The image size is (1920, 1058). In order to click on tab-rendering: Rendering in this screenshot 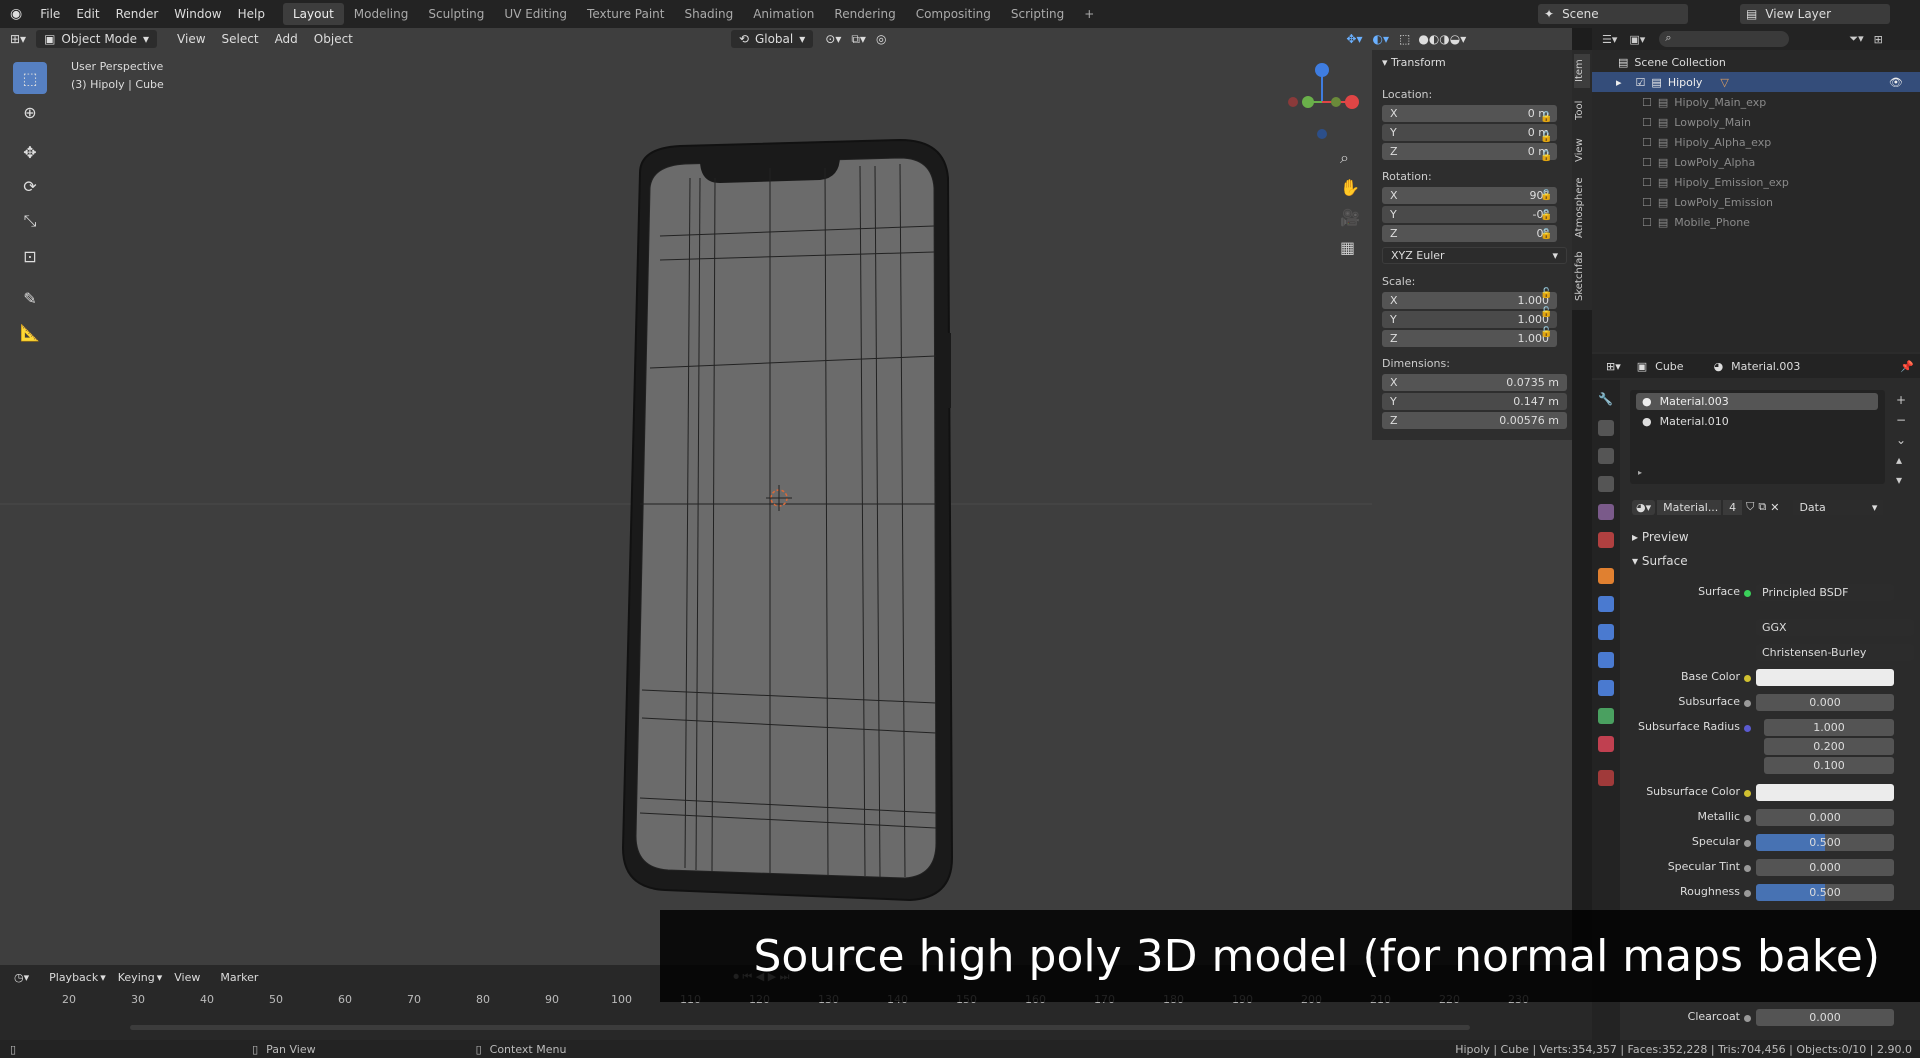, I will do `click(864, 14)`.